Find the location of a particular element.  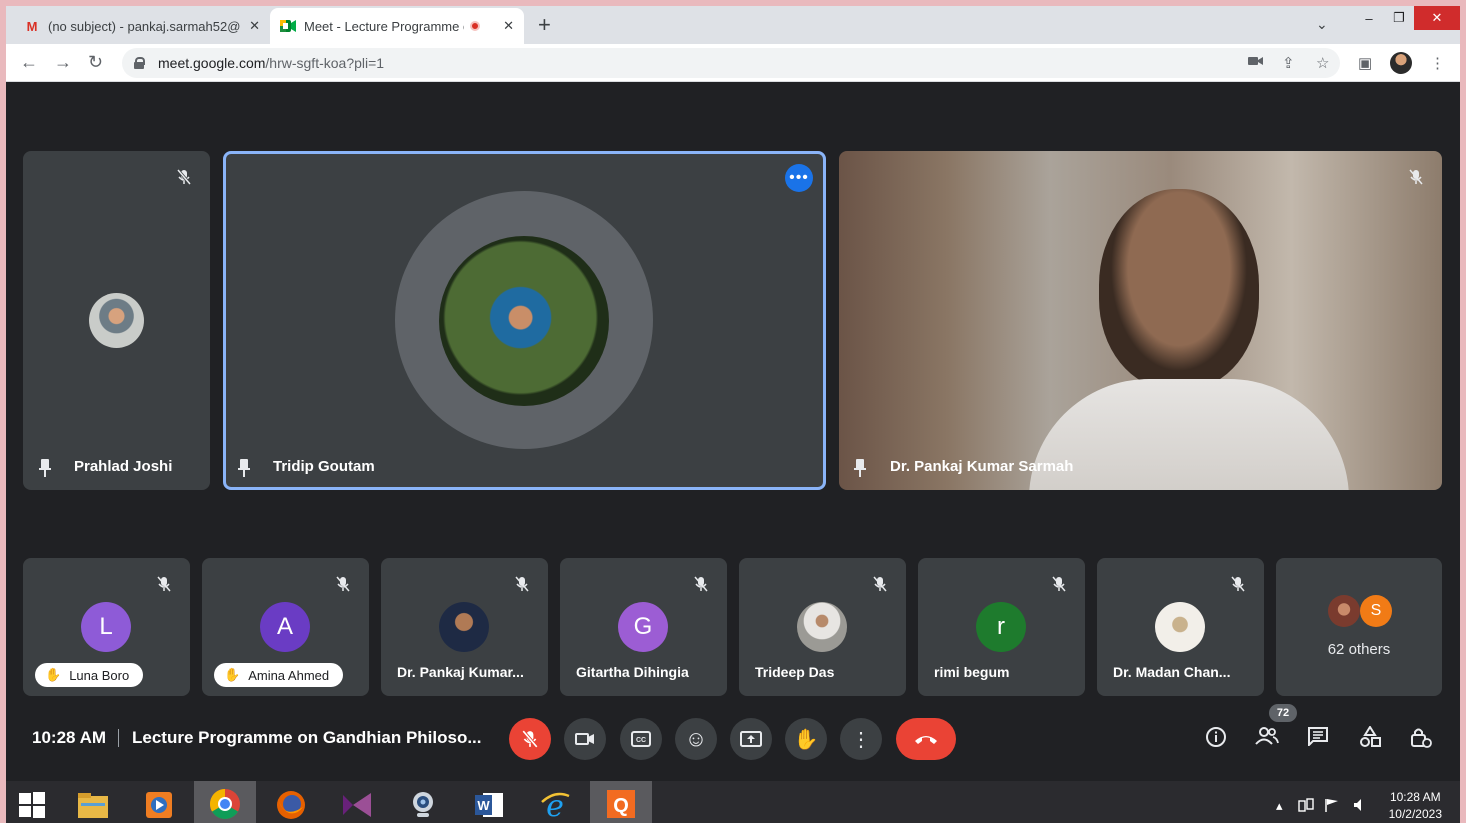

chat-icon is located at coordinates (1318, 739).